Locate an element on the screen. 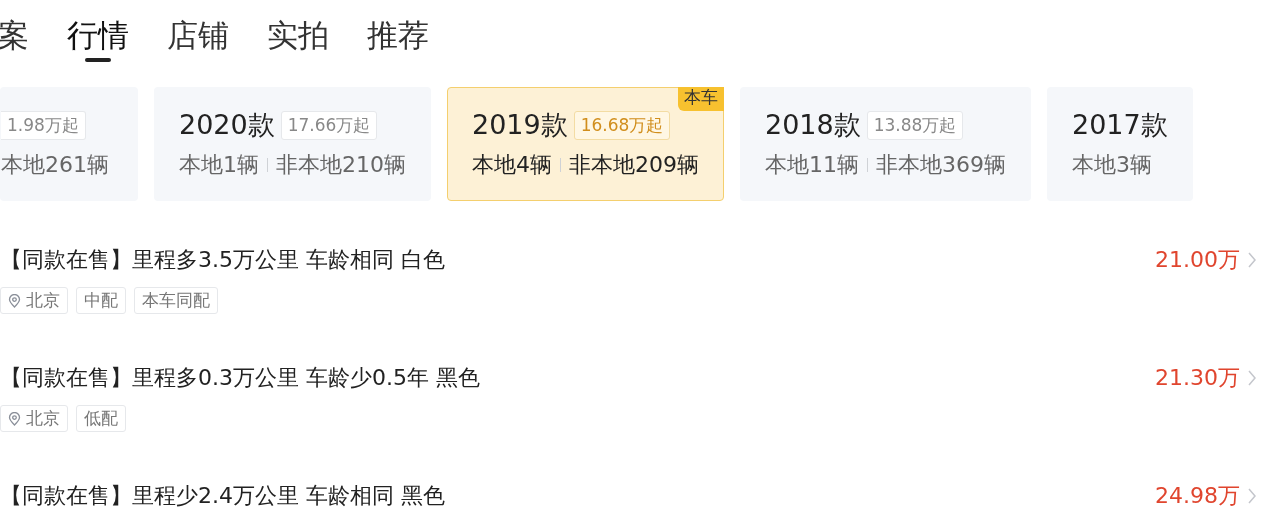 The image size is (1268, 512). model-year-card: 2020款 17.66万起 本地1辆 非本地210辆 is located at coordinates (292, 144).